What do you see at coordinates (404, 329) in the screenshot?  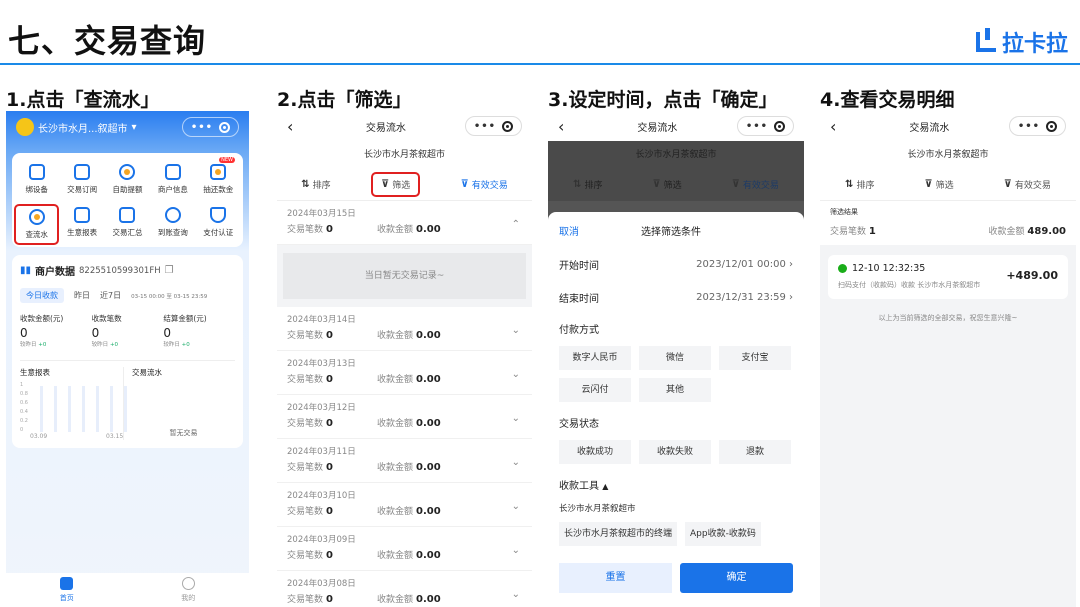 I see `day-row: 2024年03月14日 交易笔数 0 收款金额 0.00 ⌄` at bounding box center [404, 329].